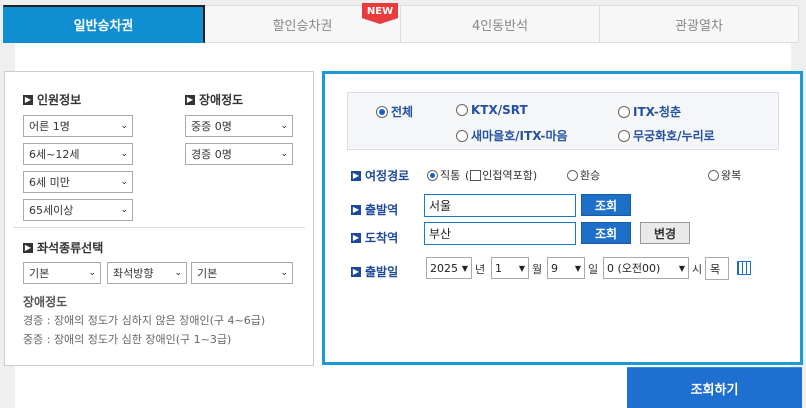 This screenshot has width=806, height=408. What do you see at coordinates (606, 233) in the screenshot?
I see `arrival-lookup-button: 조회` at bounding box center [606, 233].